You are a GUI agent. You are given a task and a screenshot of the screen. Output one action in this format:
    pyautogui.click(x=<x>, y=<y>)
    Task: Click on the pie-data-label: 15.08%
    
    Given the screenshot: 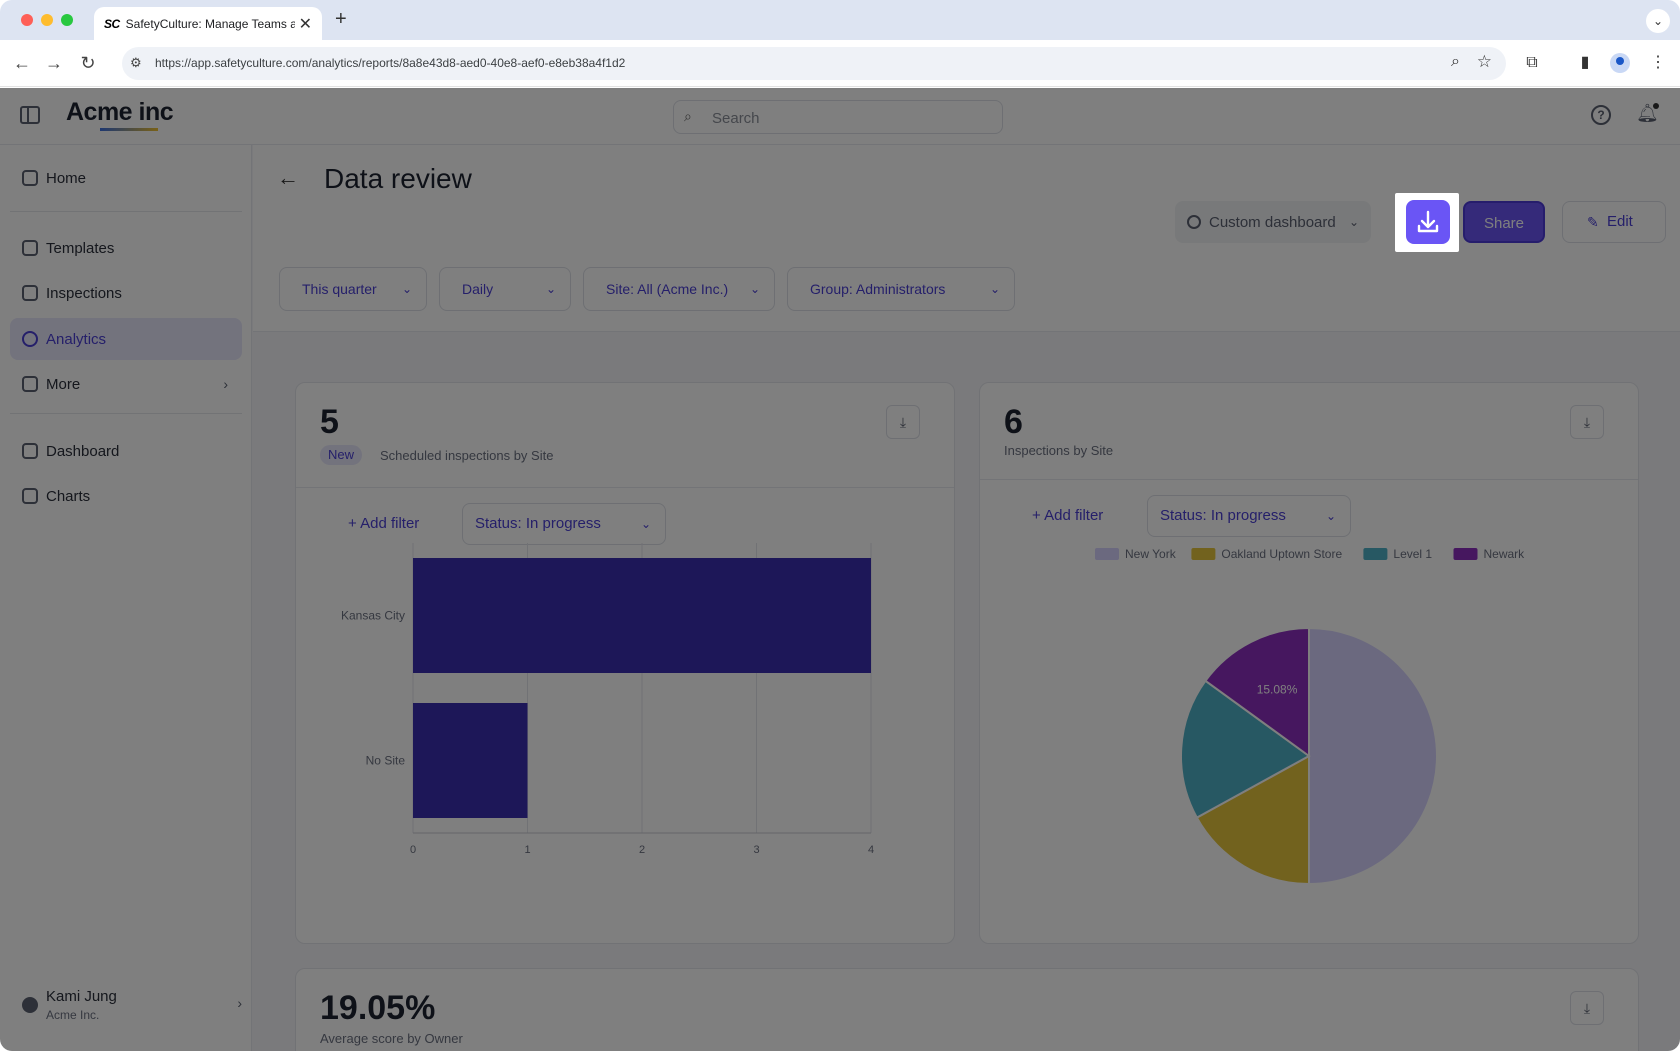 What is the action you would take?
    pyautogui.click(x=1277, y=689)
    